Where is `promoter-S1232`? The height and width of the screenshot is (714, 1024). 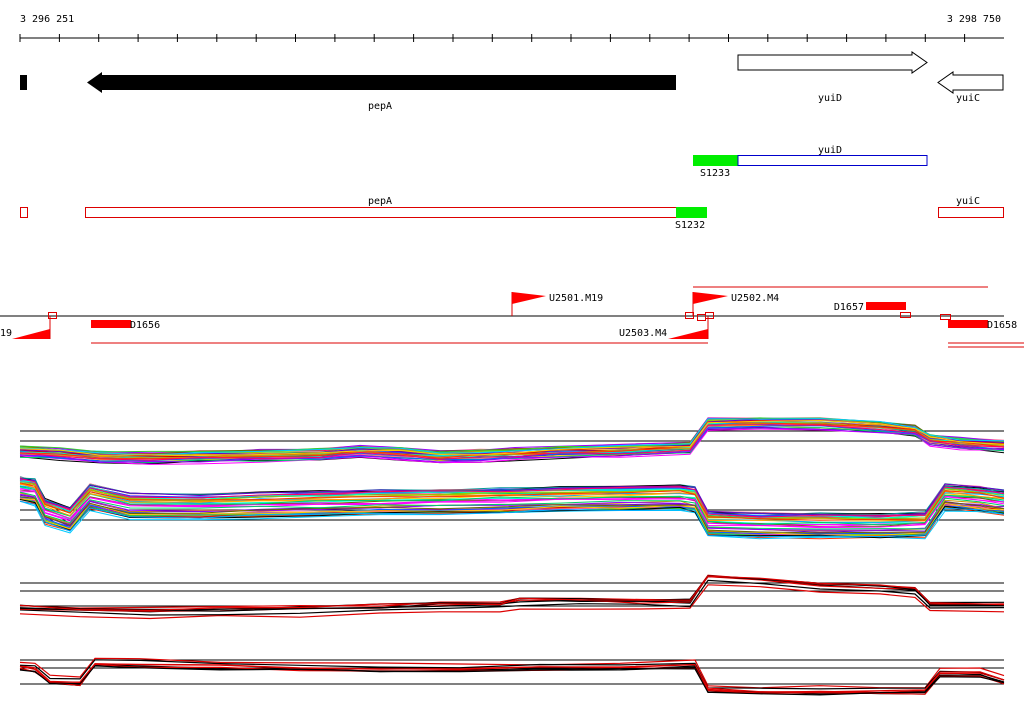 promoter-S1232 is located at coordinates (691, 212).